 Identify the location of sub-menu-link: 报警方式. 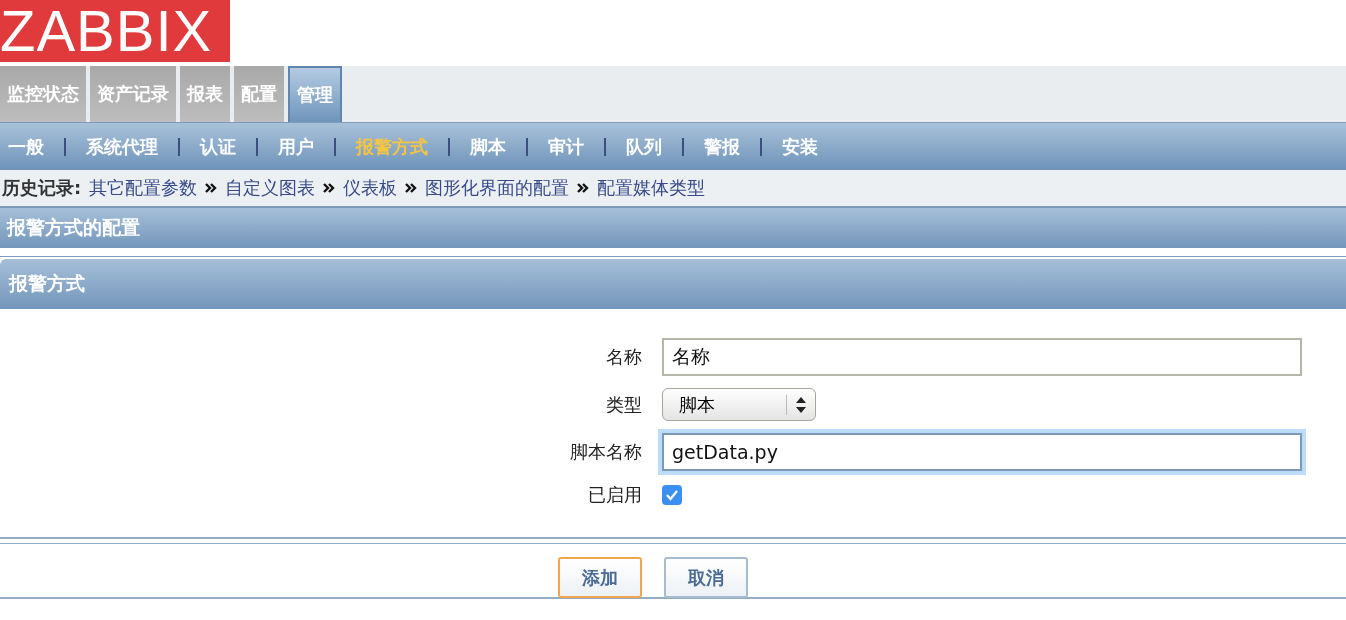
(392, 146).